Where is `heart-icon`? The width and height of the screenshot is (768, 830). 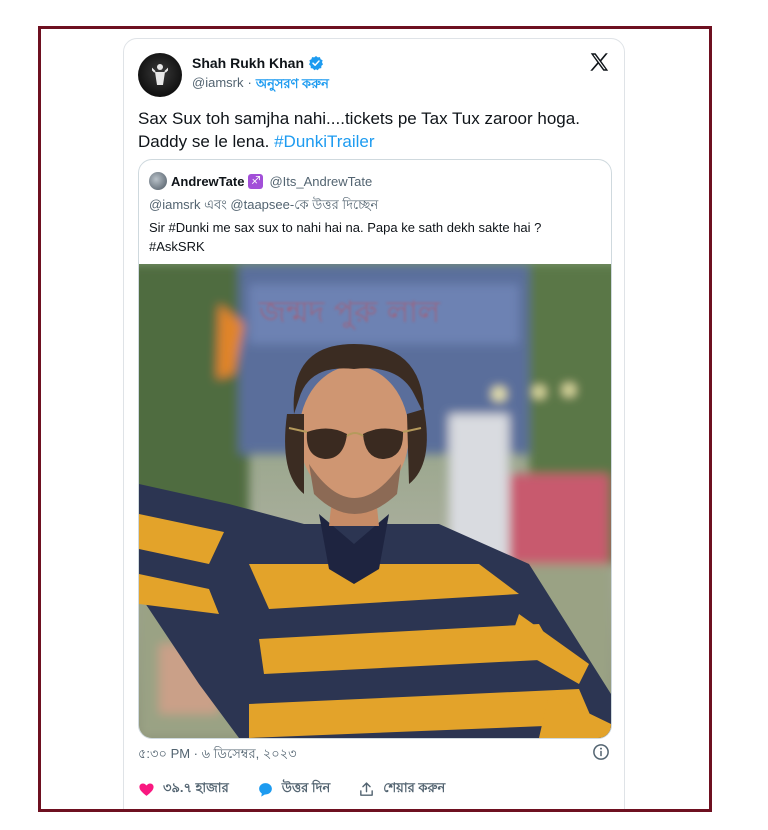 heart-icon is located at coordinates (146, 789).